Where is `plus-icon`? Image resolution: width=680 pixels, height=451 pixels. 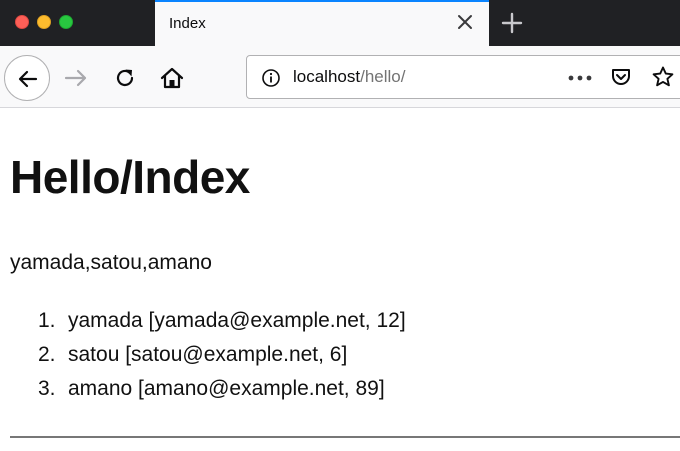 plus-icon is located at coordinates (512, 23).